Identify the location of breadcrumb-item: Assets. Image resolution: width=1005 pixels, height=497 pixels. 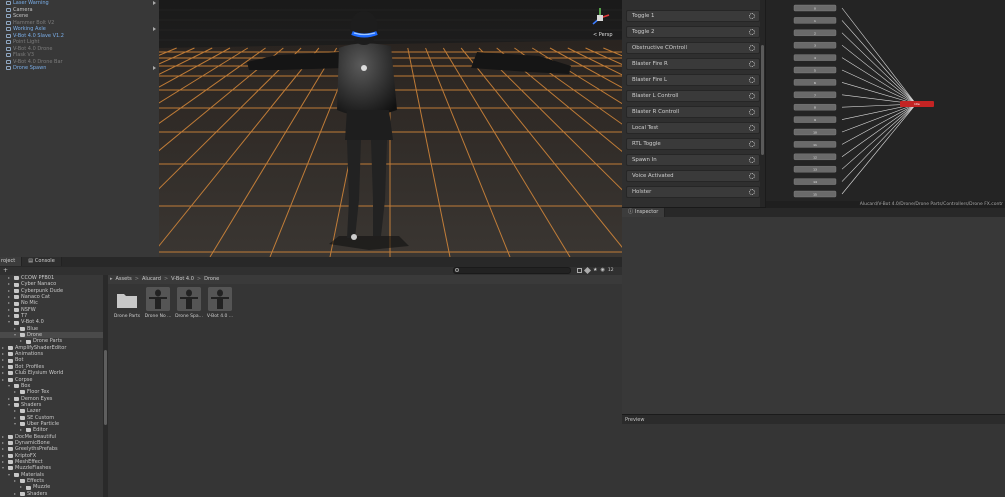
(124, 279).